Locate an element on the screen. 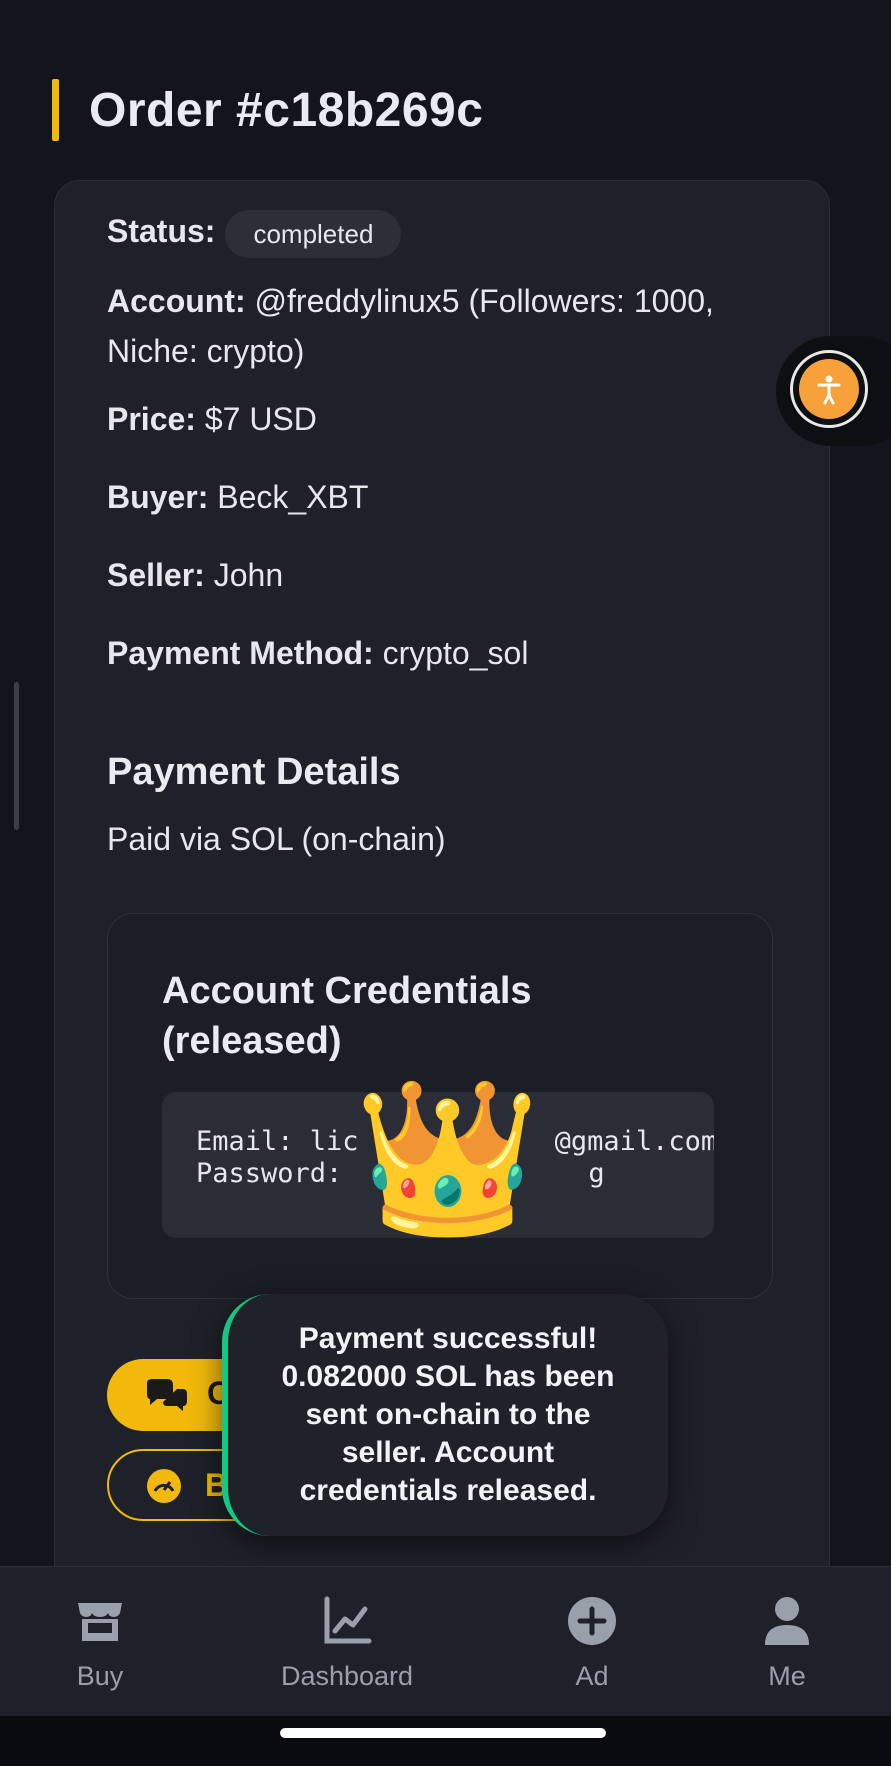  accessibility-button is located at coordinates (829, 389).